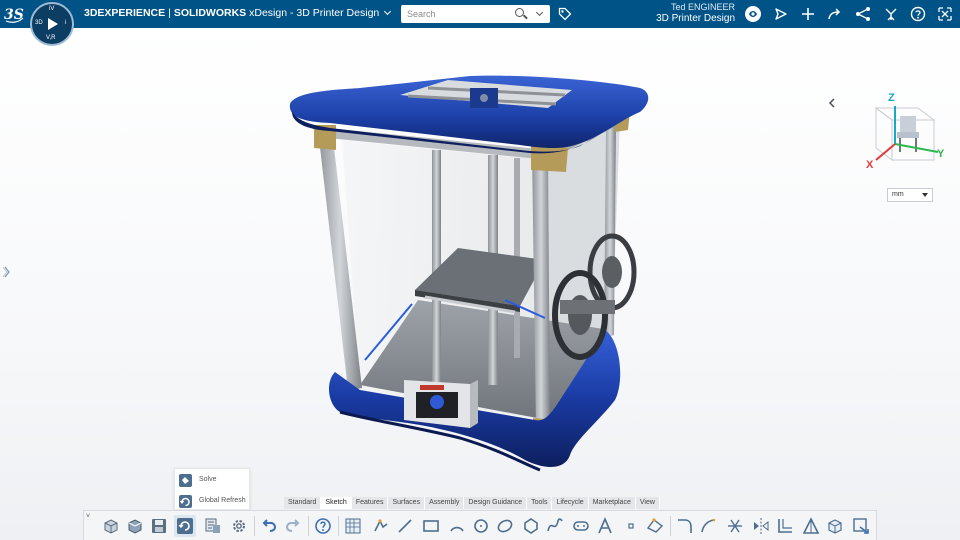 The image size is (960, 540). I want to click on units-value: mm, so click(898, 194).